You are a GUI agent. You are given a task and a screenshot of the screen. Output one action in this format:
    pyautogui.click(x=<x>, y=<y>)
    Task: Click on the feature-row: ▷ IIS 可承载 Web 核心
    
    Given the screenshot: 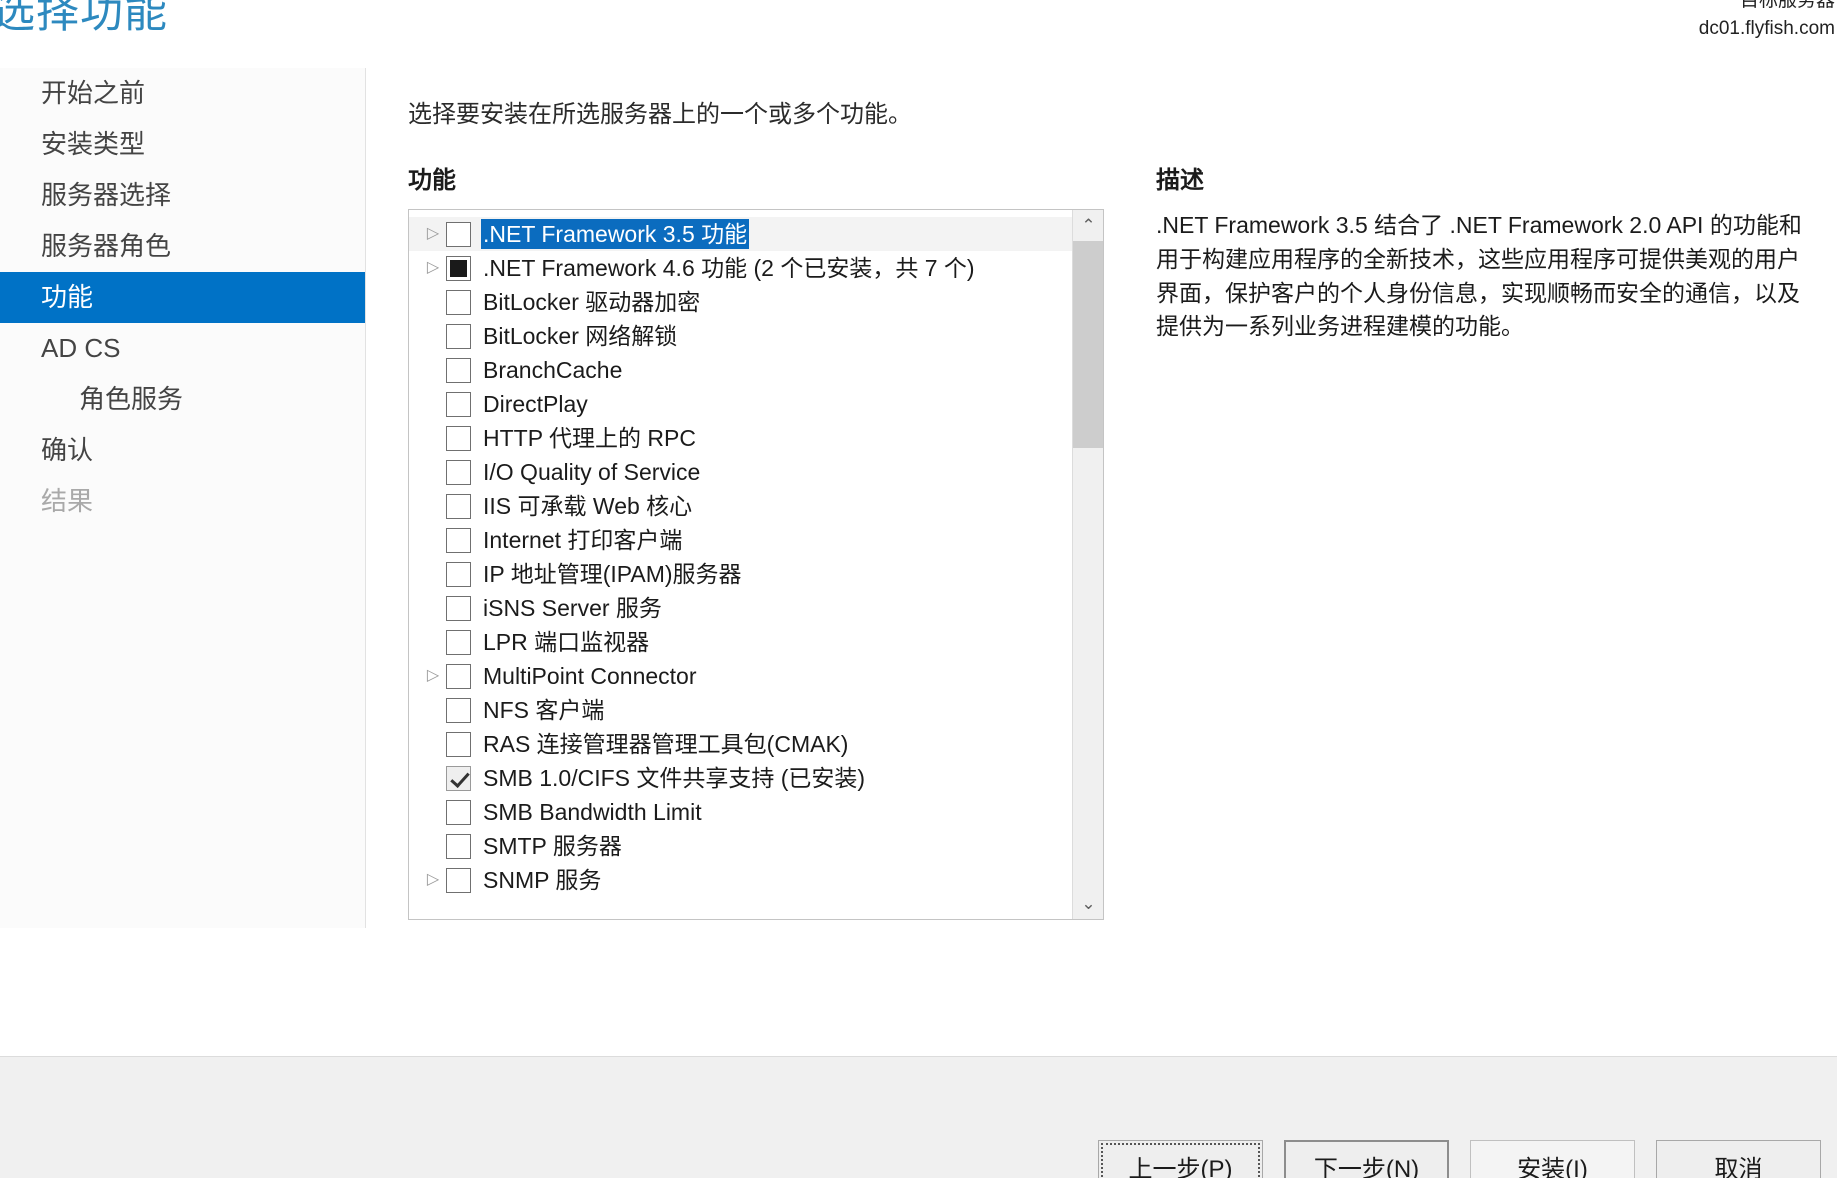 What is the action you would take?
    pyautogui.click(x=741, y=506)
    